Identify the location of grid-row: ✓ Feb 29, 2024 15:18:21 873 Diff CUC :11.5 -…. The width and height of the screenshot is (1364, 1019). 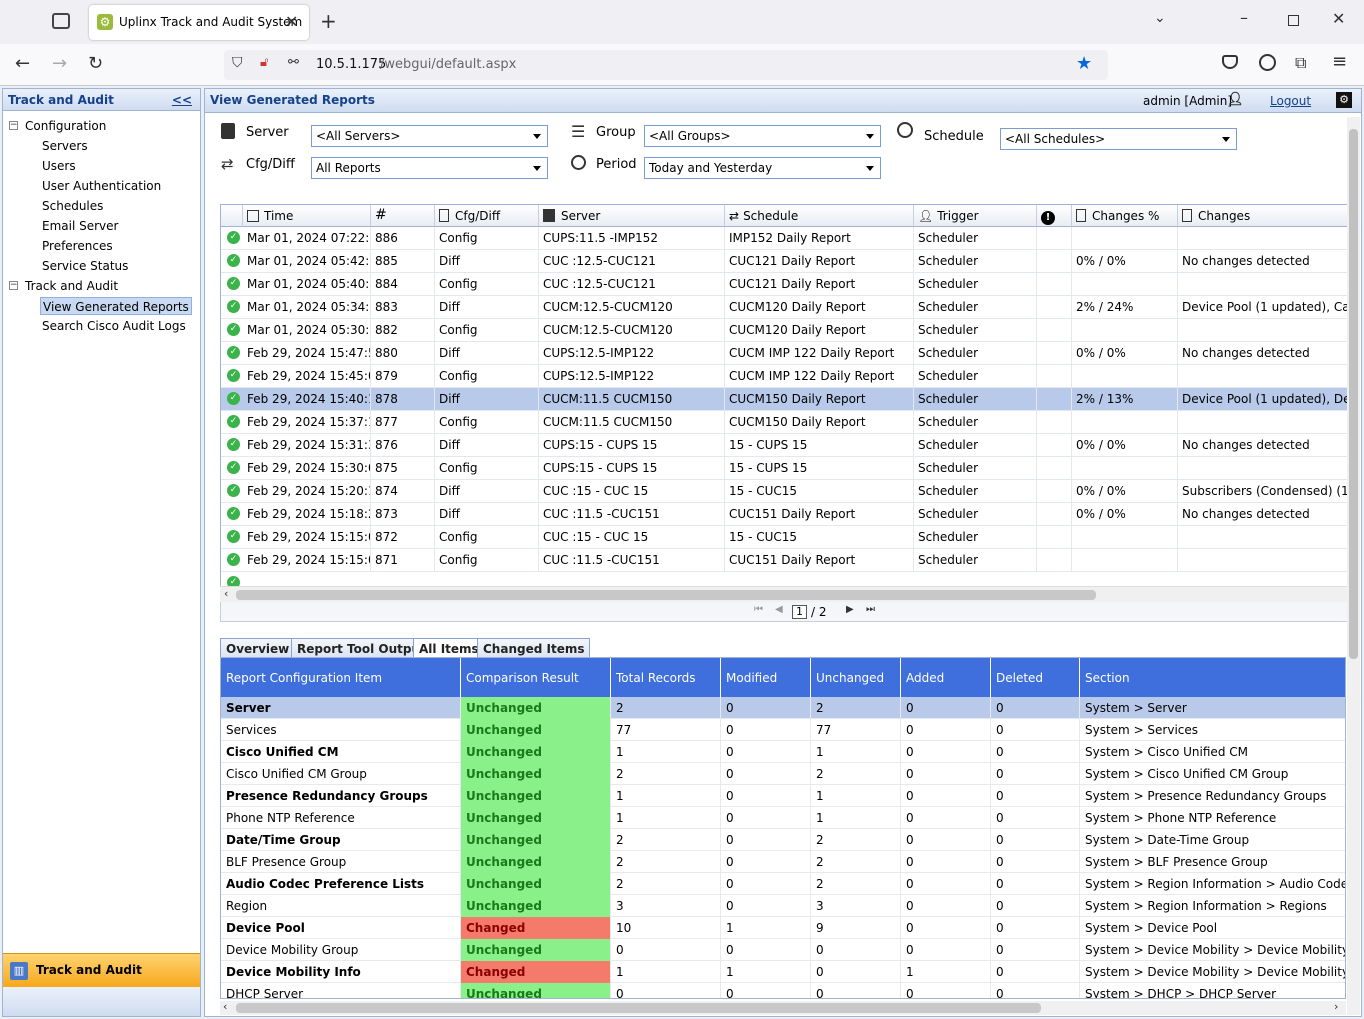
(785, 514).